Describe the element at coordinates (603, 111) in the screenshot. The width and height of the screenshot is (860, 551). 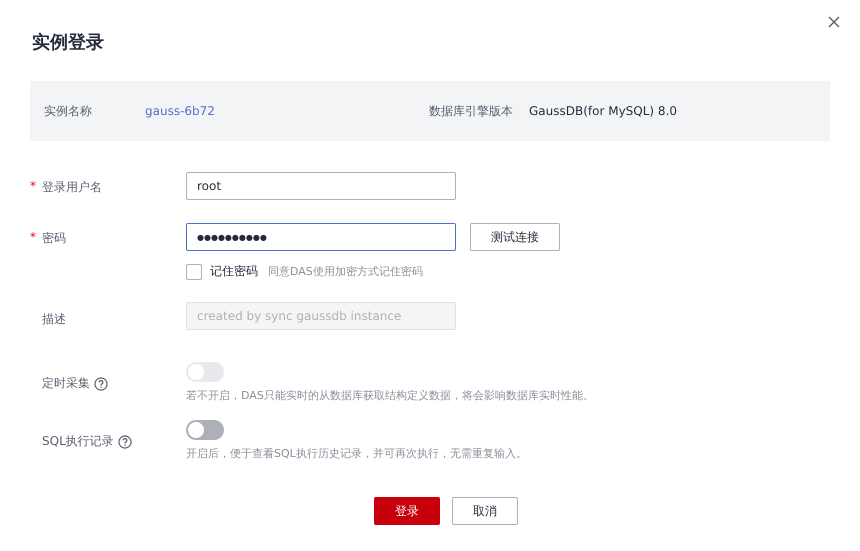
I see `engine-version: GaussDB(for MySQL) 8.0` at that location.